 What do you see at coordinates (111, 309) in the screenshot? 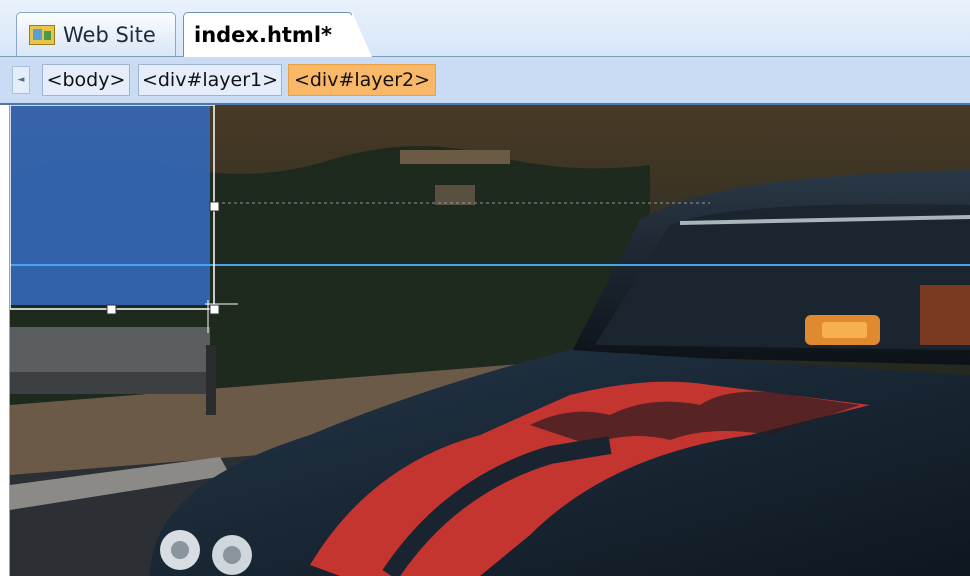
I see `resize-handle-bottom` at bounding box center [111, 309].